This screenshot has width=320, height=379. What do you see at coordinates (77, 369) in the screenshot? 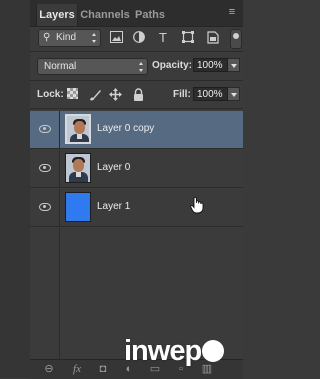
I see `layer-style-icon: fx` at bounding box center [77, 369].